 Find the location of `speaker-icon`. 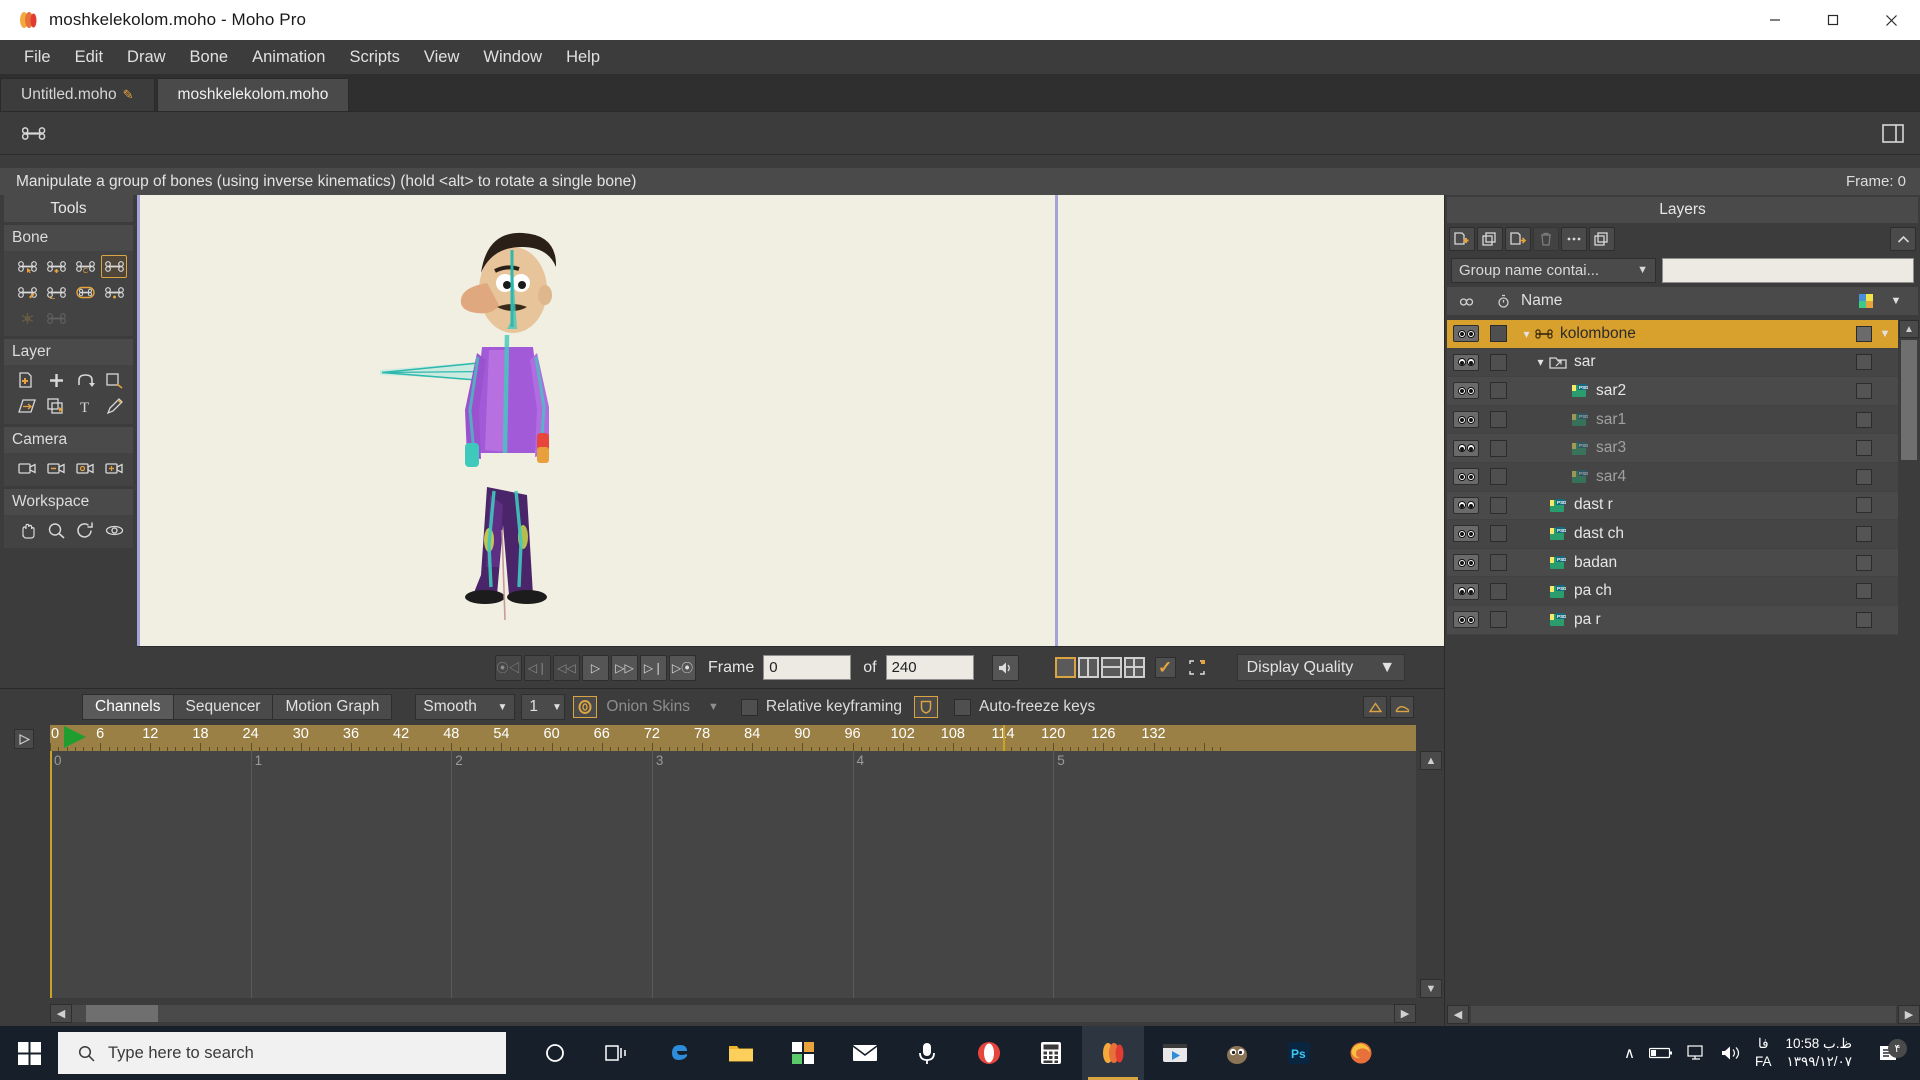

speaker-icon is located at coordinates (1005, 667).